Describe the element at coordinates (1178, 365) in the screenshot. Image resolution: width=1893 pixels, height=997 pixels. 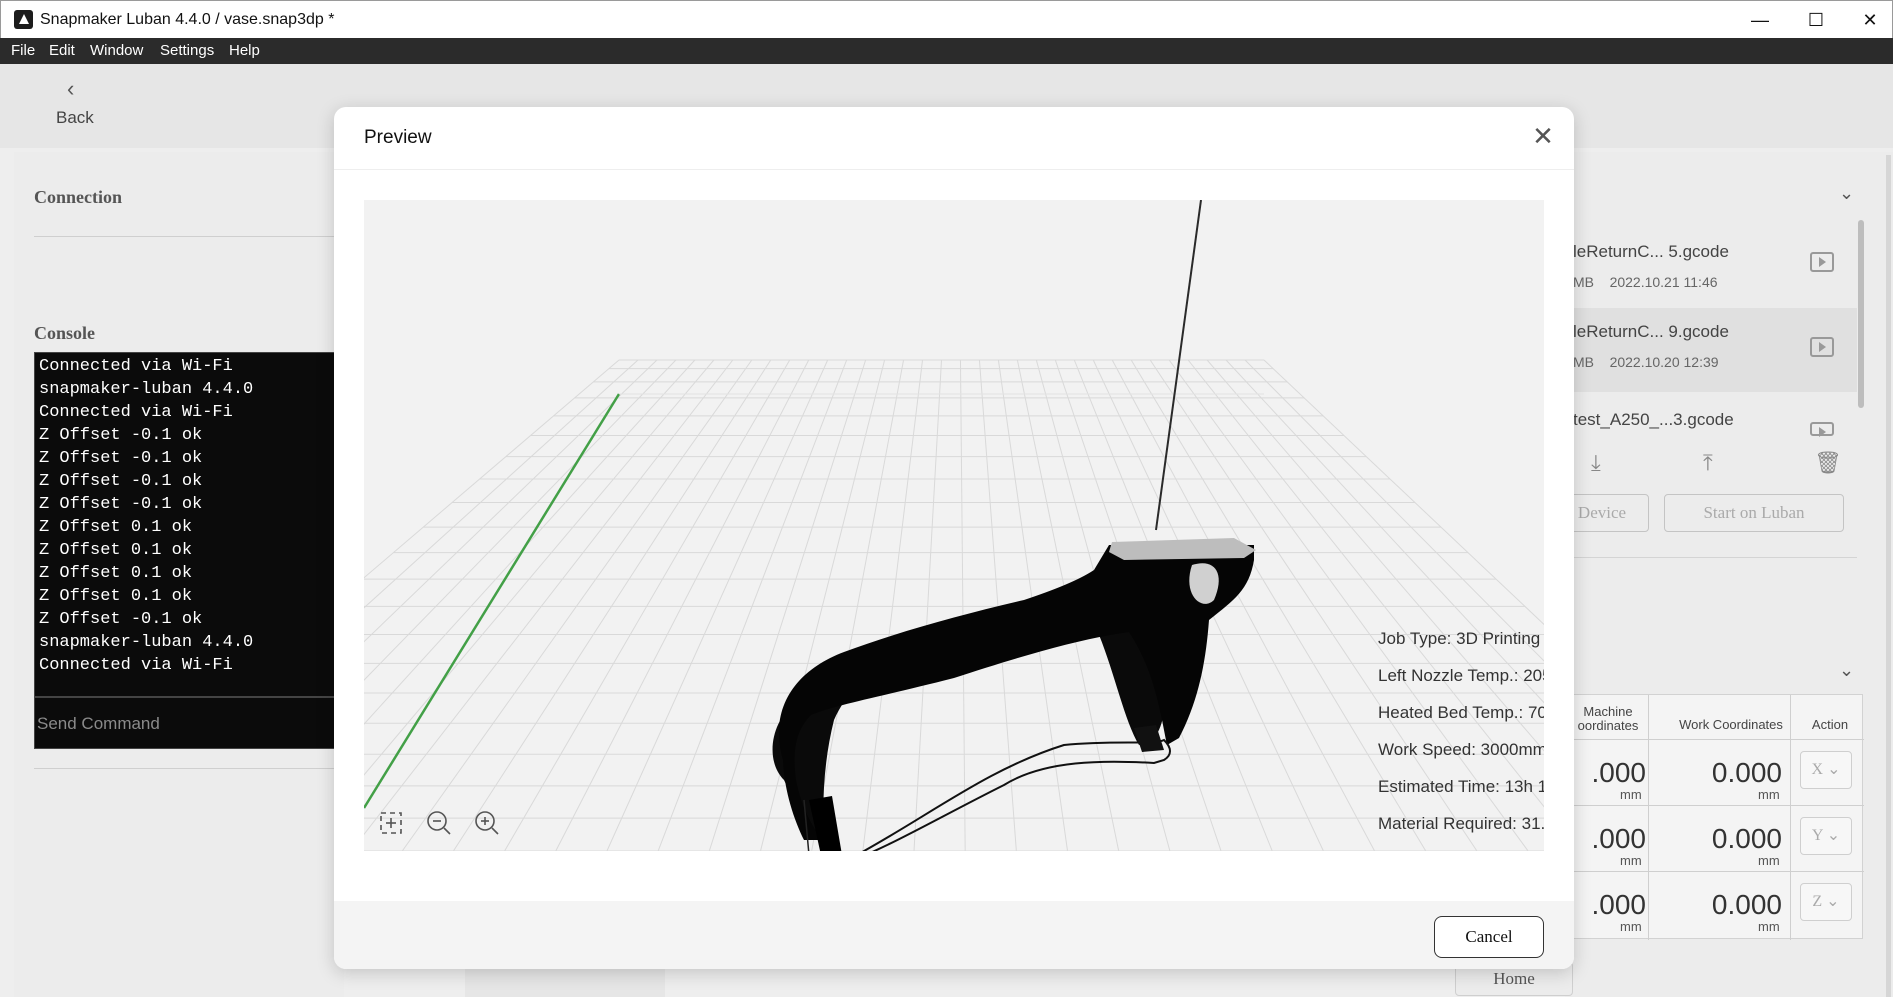
I see `travel-line` at that location.